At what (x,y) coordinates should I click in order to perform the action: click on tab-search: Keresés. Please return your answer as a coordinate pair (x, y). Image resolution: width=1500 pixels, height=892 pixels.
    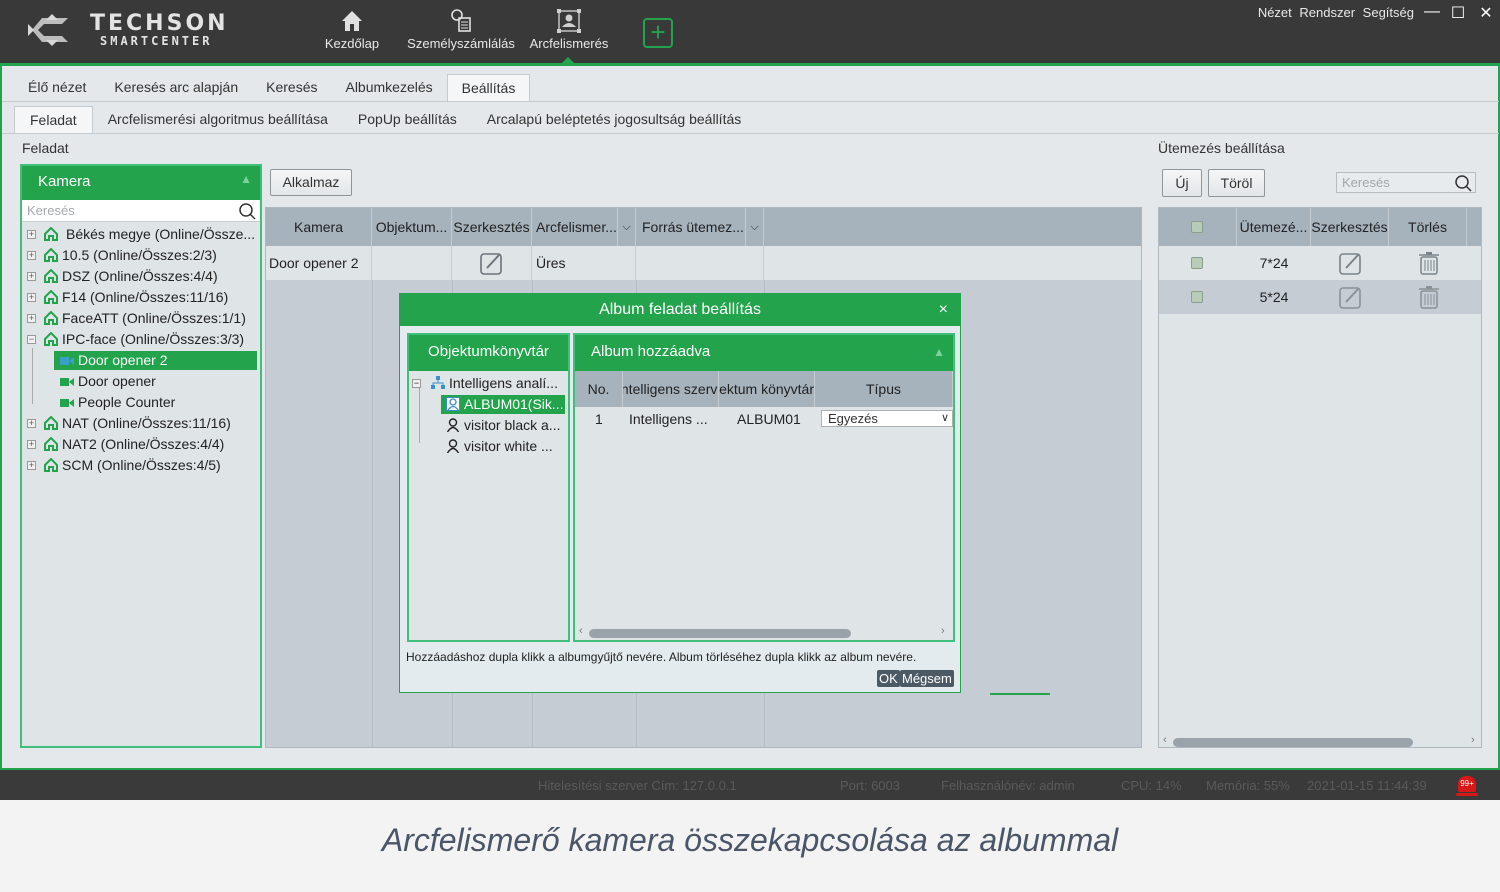
    Looking at the image, I should click on (291, 88).